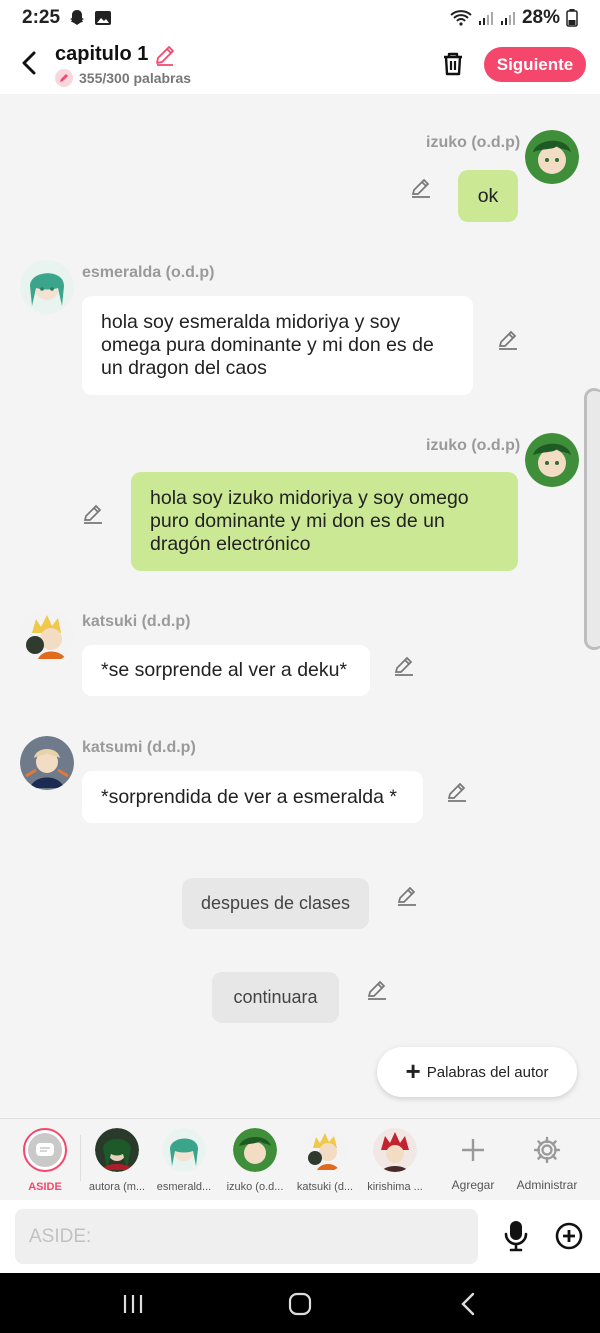  What do you see at coordinates (47, 763) in the screenshot?
I see `avatar-katsumi` at bounding box center [47, 763].